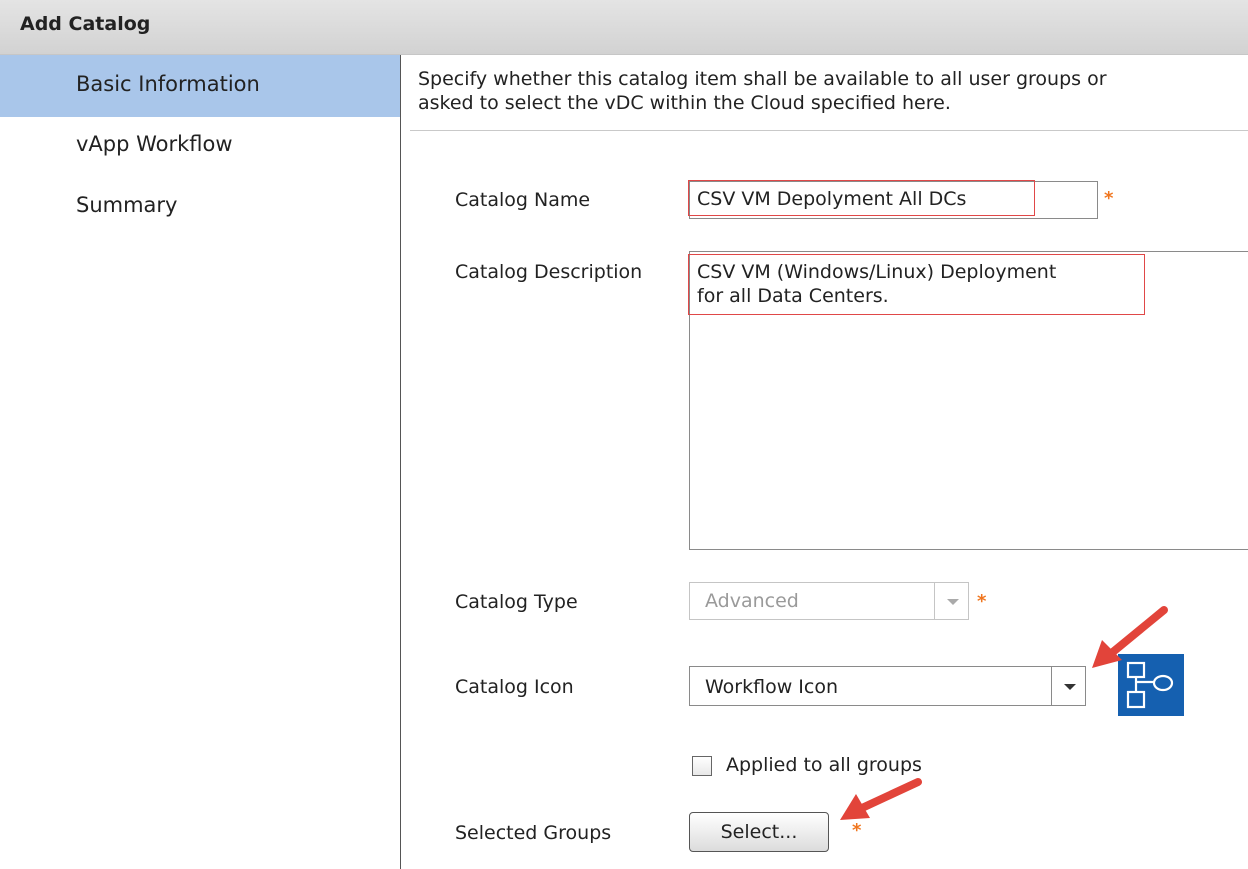  I want to click on catalog-name-value: CSV VM Depolyment All DCs, so click(832, 199).